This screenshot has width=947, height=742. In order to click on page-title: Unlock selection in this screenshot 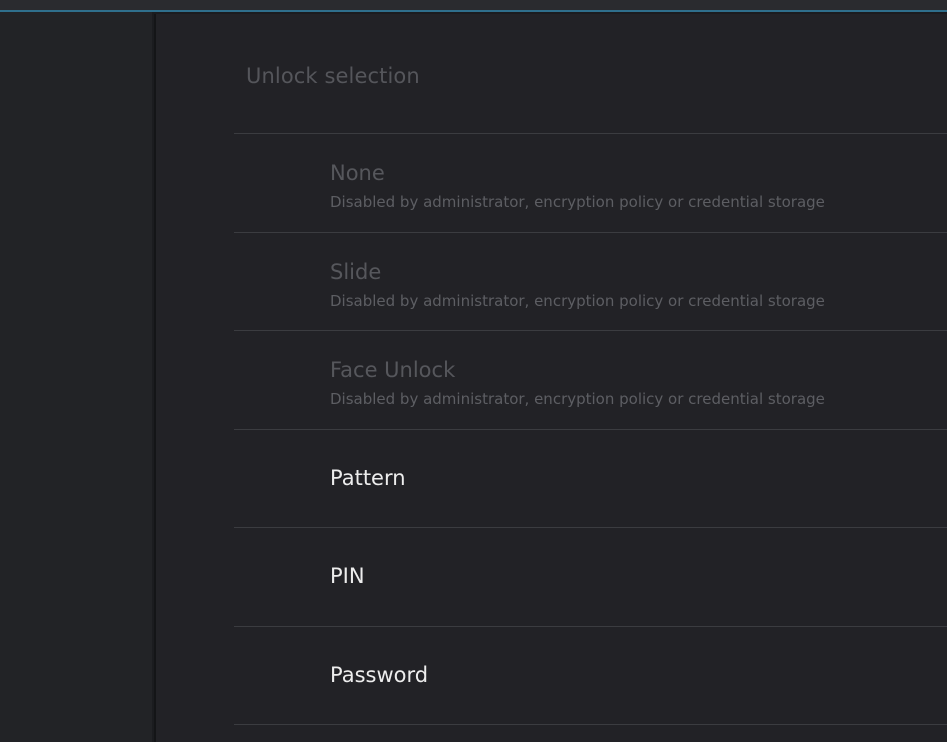, I will do `click(333, 76)`.